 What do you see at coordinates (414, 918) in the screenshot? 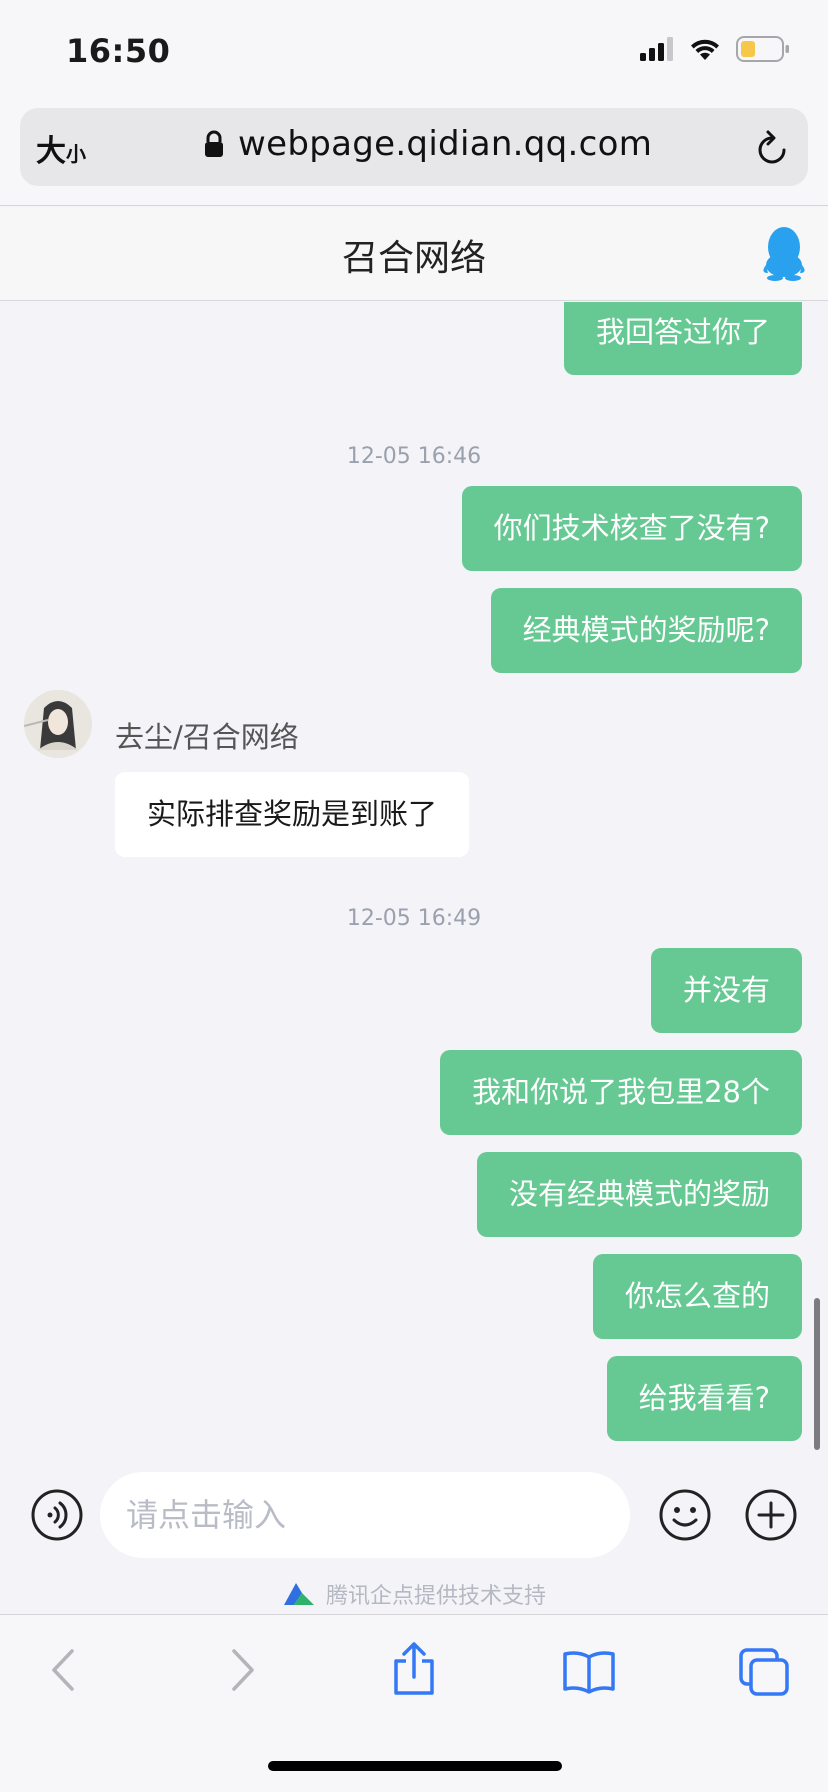
I see `message-timestamp: 12-05 16:49` at bounding box center [414, 918].